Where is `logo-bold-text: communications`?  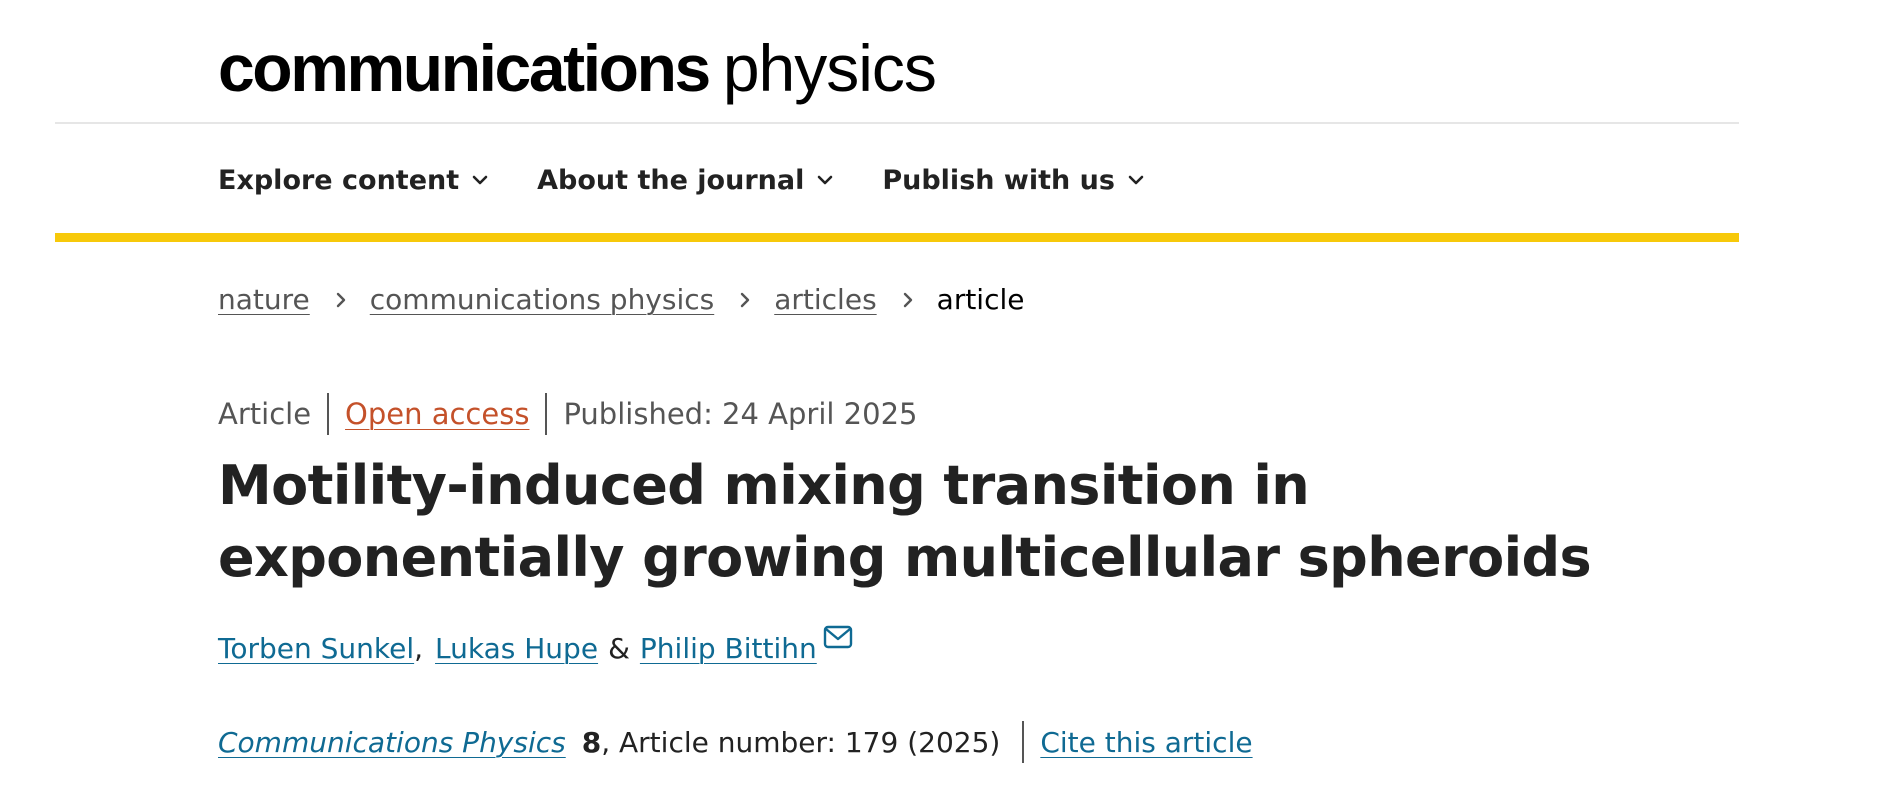
logo-bold-text: communications is located at coordinates (464, 68).